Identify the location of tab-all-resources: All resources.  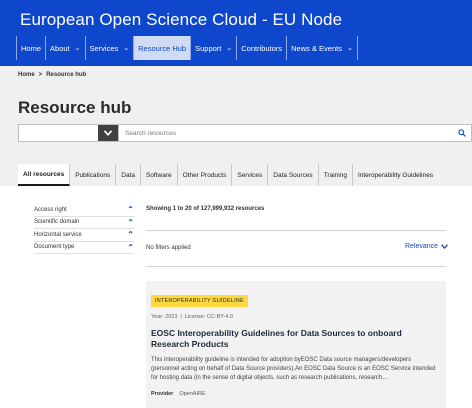
(44, 175).